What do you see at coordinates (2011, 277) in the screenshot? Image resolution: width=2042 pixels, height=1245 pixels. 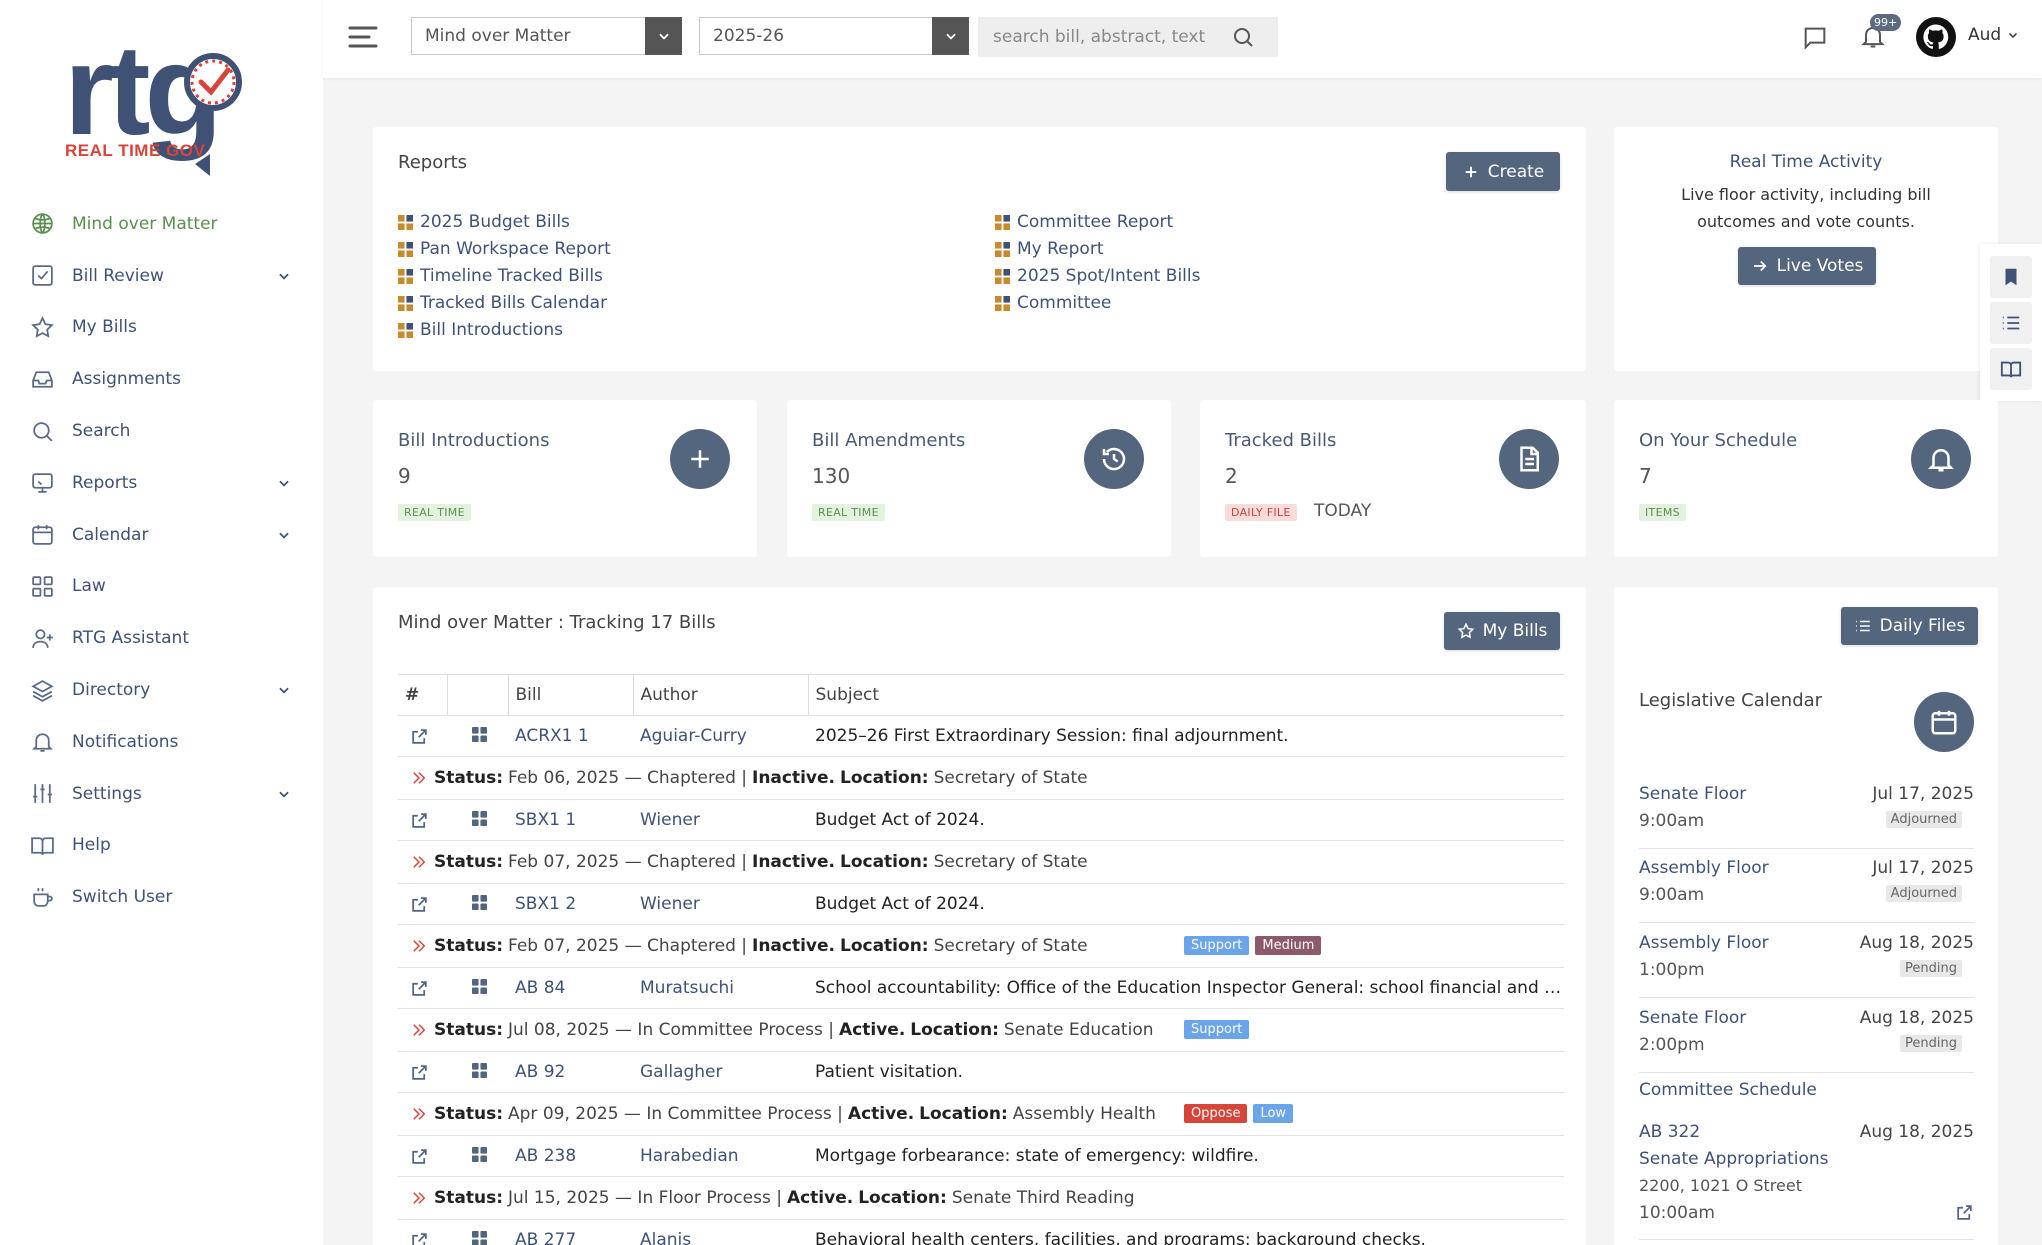 I see `bookmark-icon` at bounding box center [2011, 277].